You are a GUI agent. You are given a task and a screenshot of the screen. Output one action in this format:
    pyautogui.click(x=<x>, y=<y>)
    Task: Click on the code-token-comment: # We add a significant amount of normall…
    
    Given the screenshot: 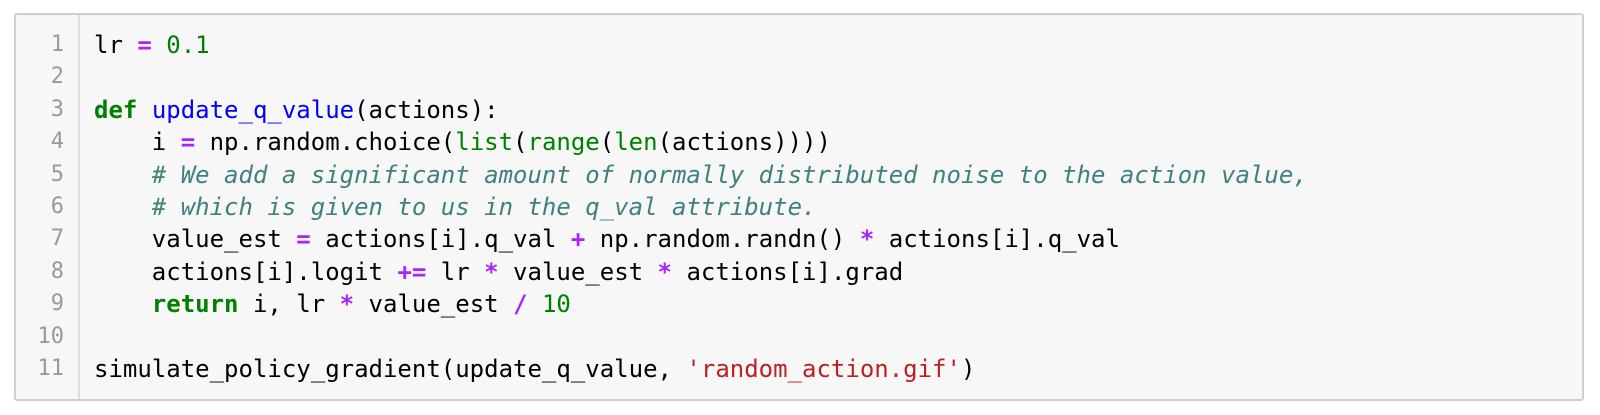 What is the action you would take?
    pyautogui.click(x=729, y=174)
    